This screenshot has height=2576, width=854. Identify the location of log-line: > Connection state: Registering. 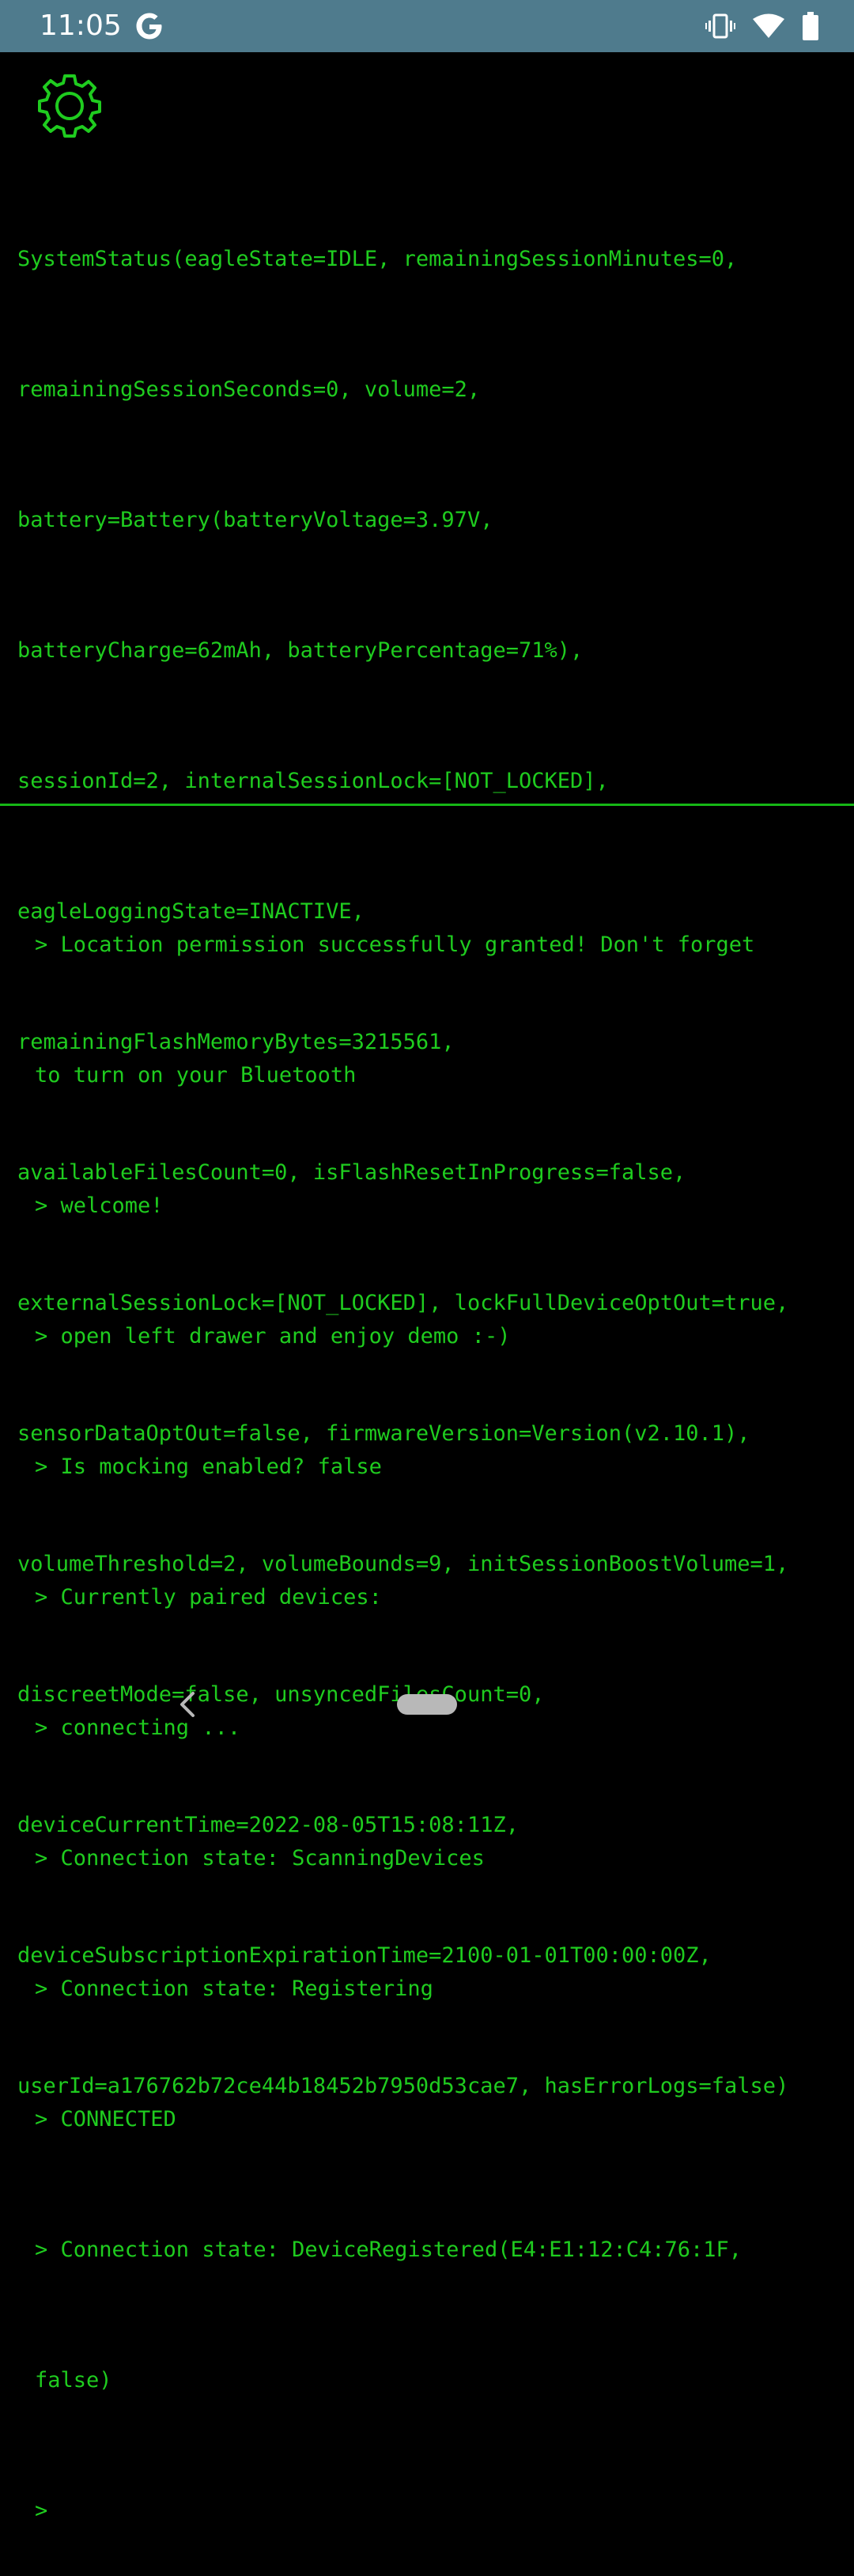
(234, 1988).